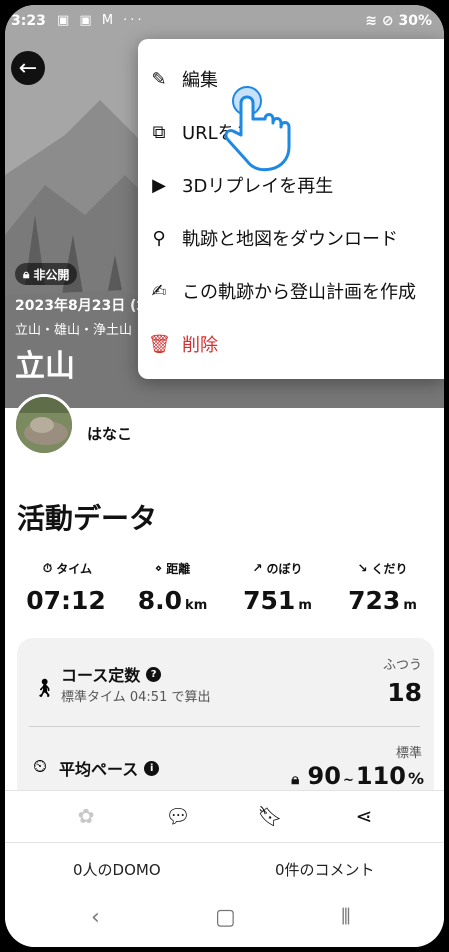 The width and height of the screenshot is (449, 952). I want to click on card-divider, so click(224, 726).